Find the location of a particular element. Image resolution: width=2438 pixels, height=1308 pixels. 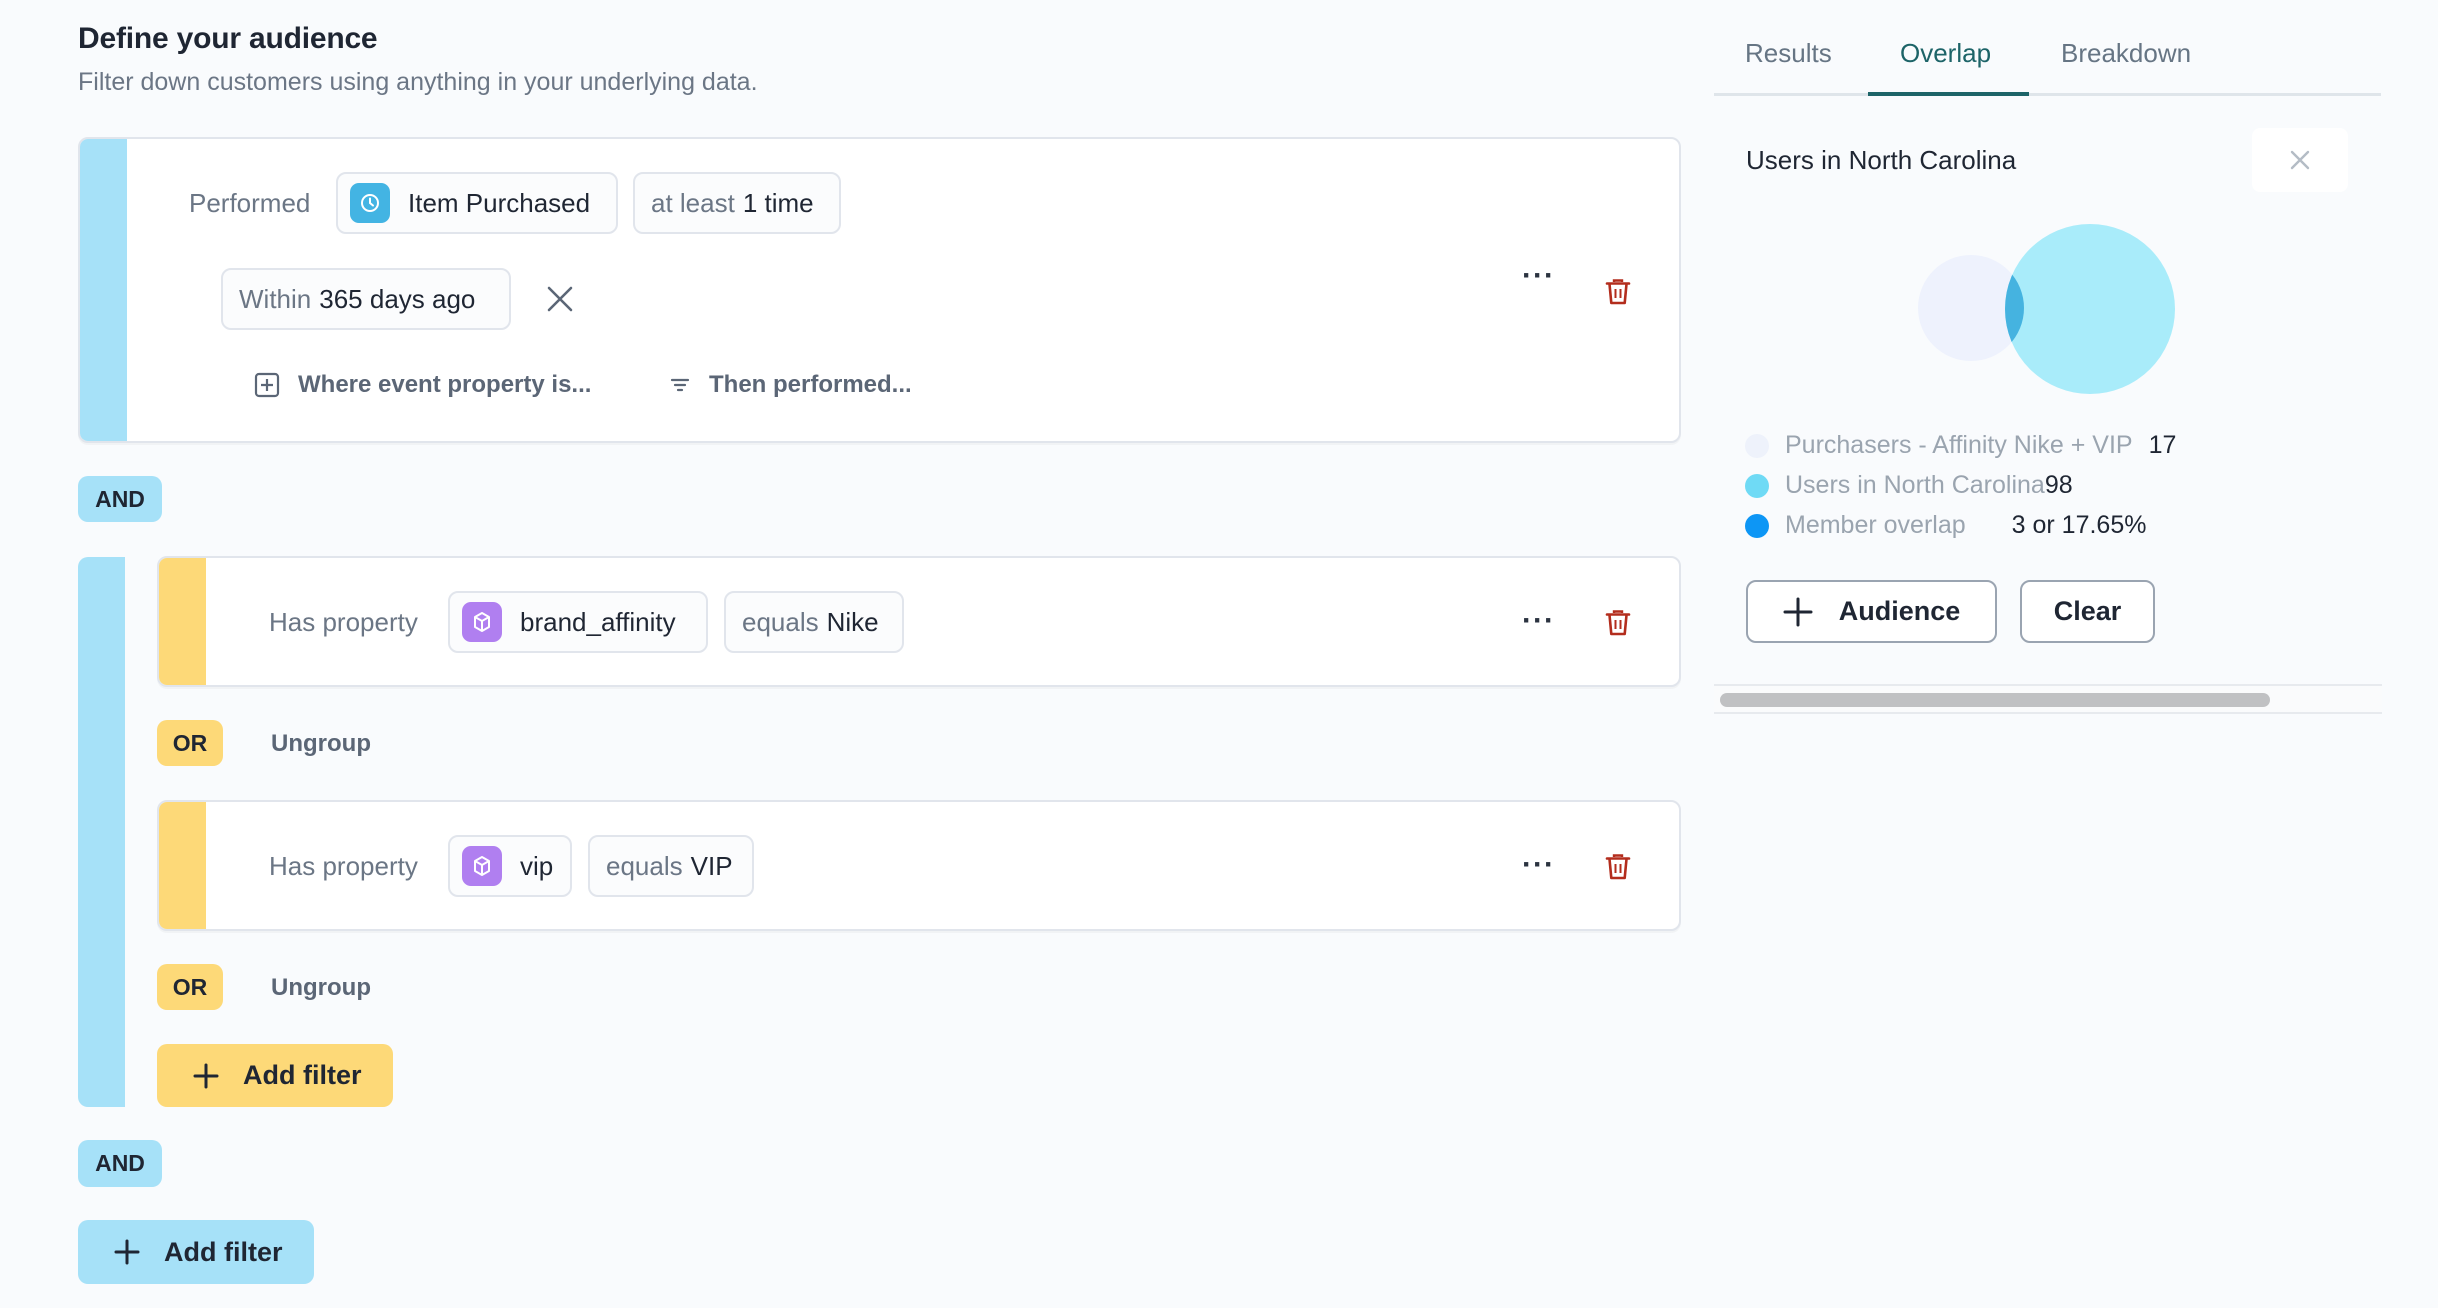

close-icon is located at coordinates (2300, 160).